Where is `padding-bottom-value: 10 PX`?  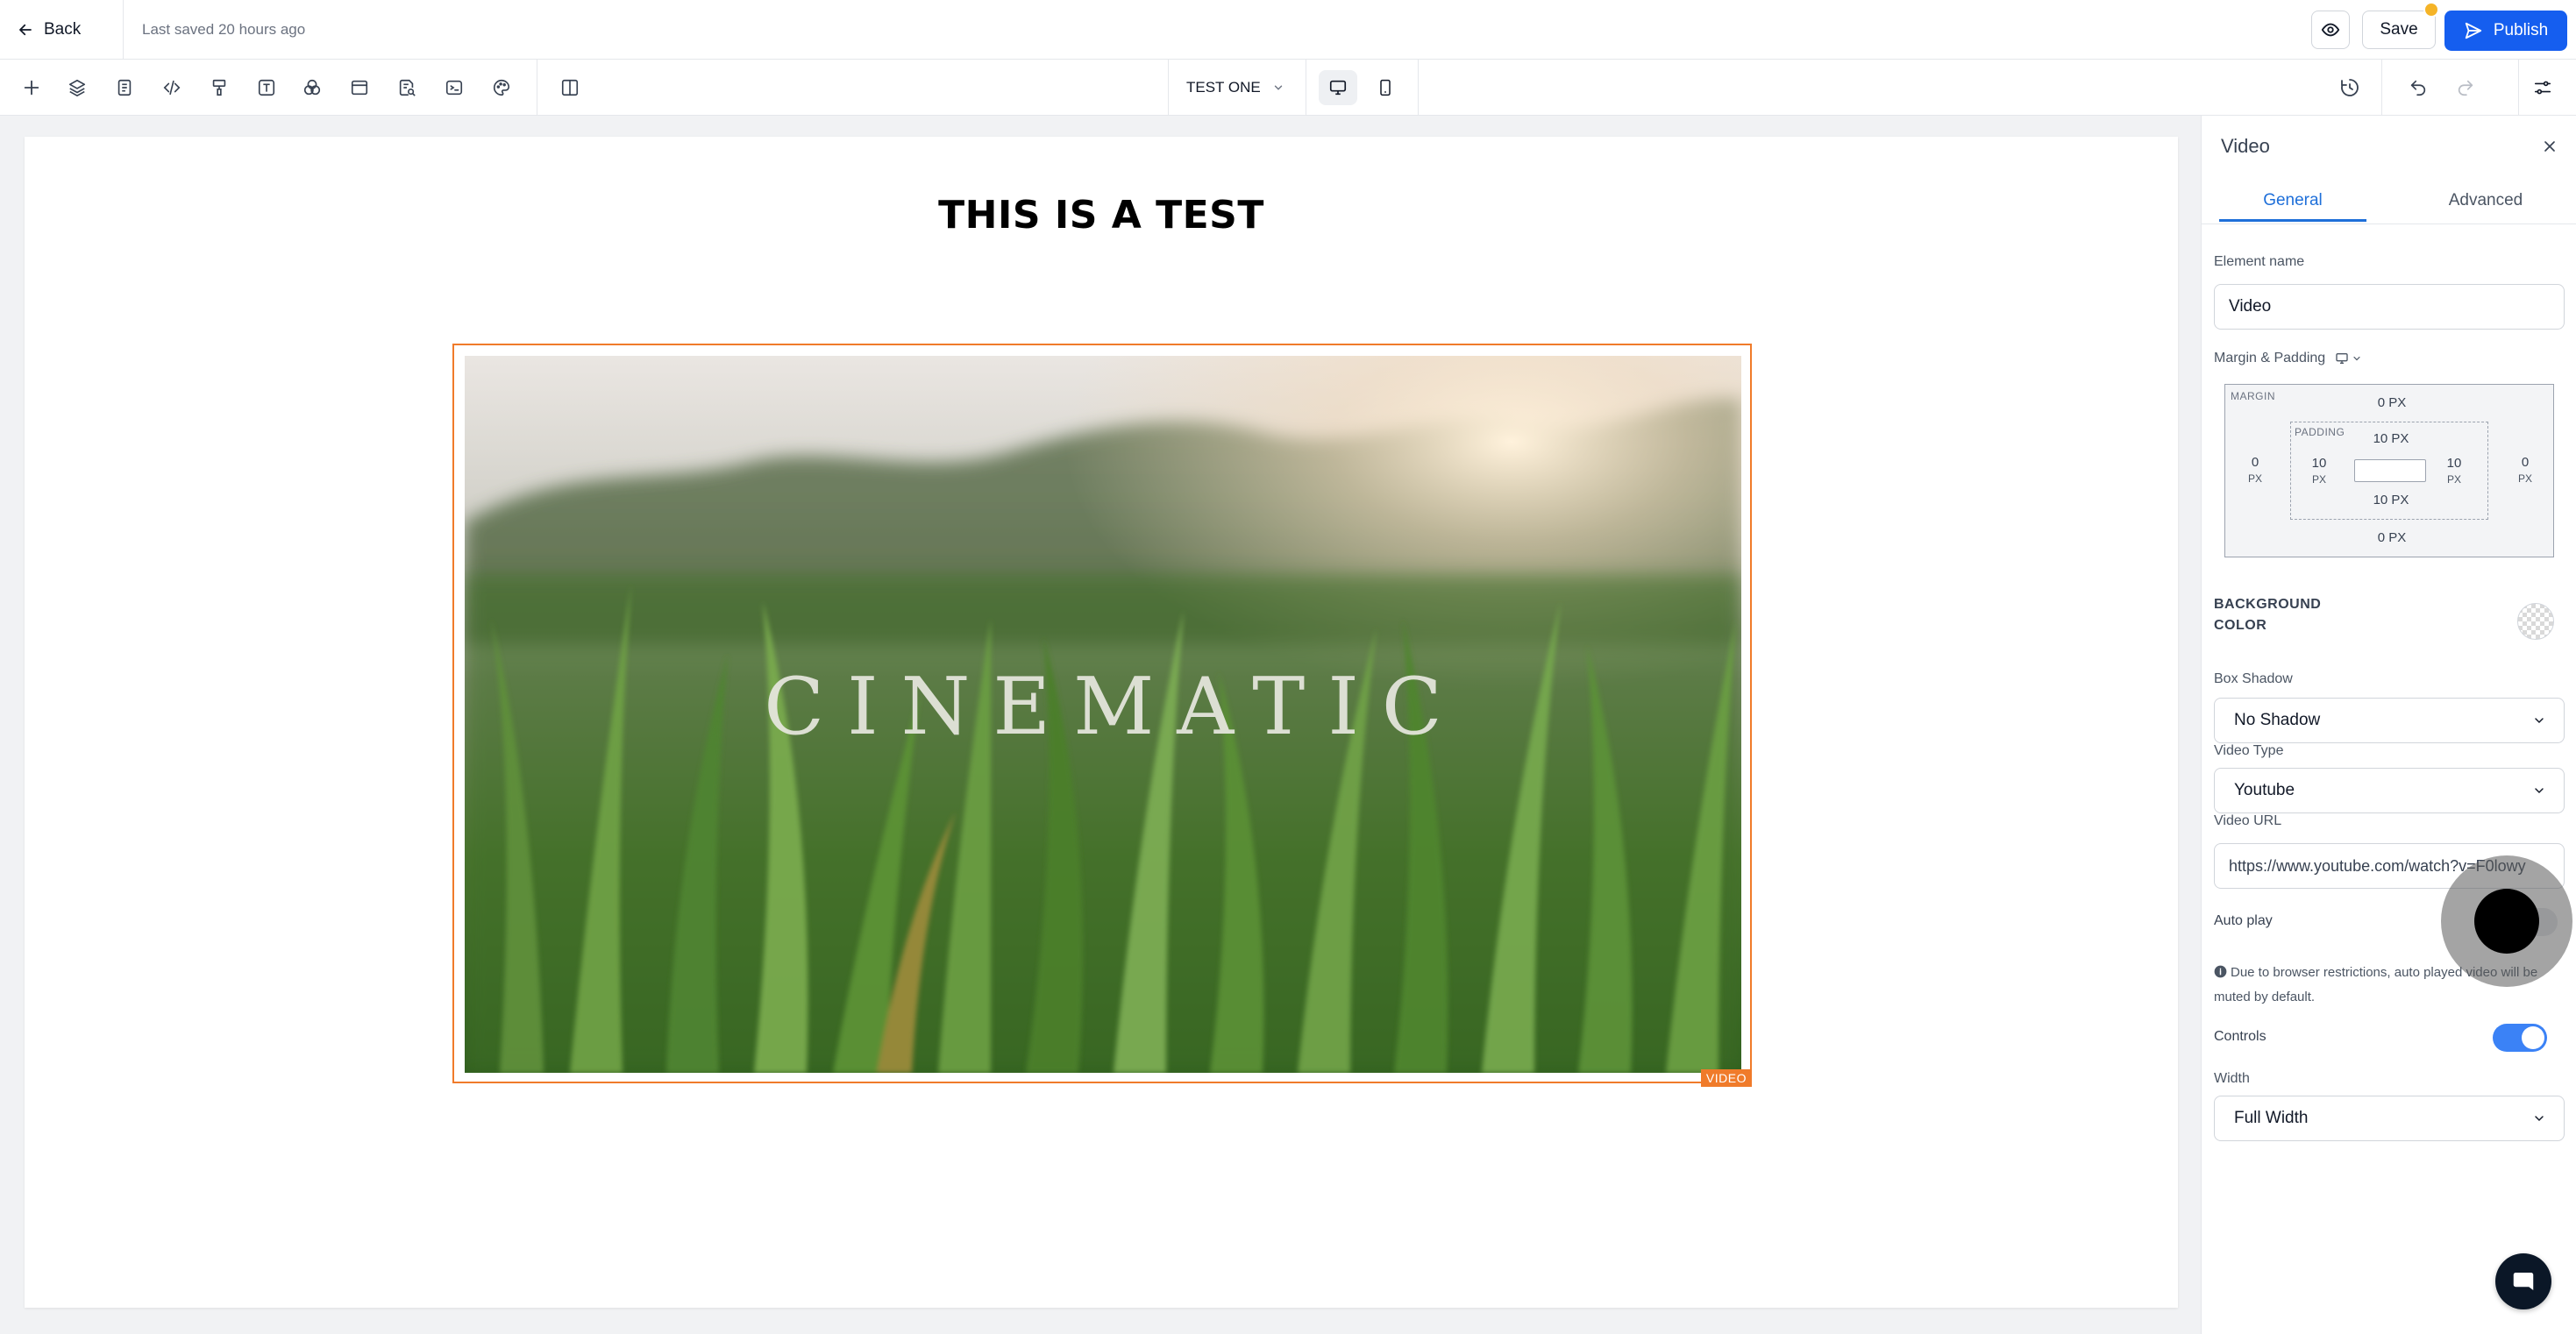
padding-bottom-value: 10 PX is located at coordinates (2391, 500).